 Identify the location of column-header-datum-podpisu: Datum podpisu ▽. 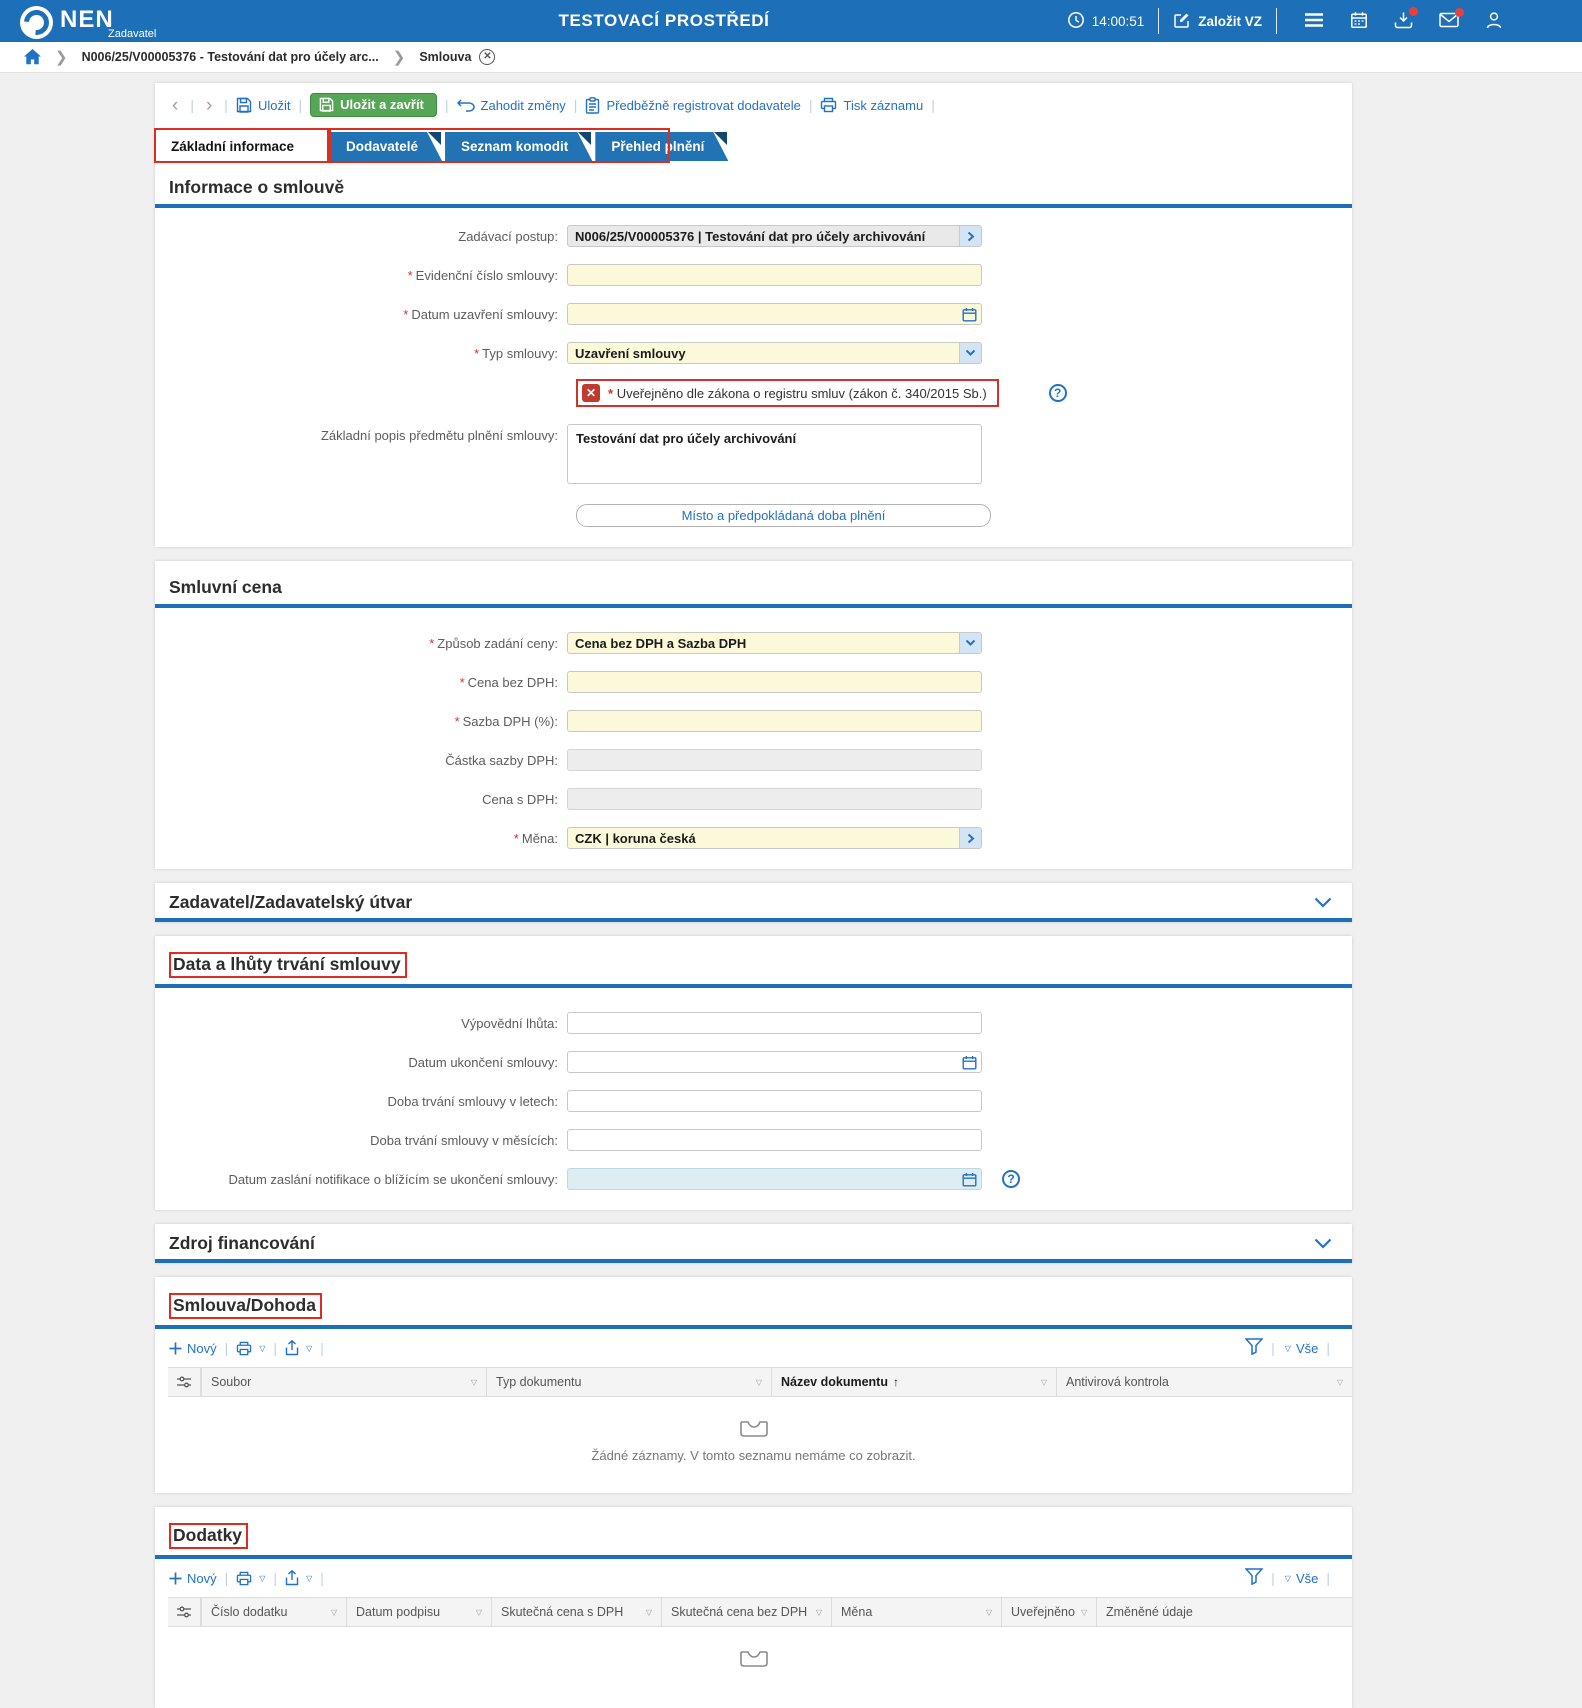
(418, 1612).